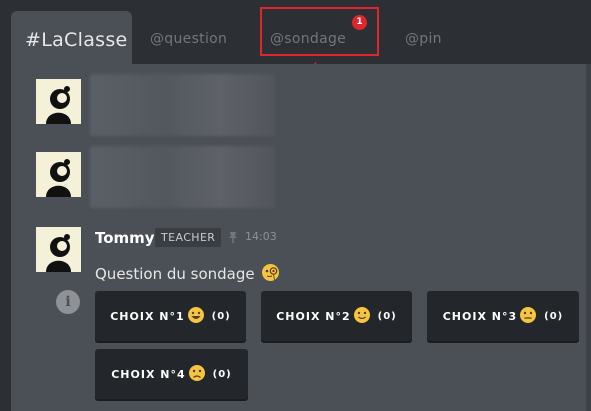  What do you see at coordinates (528, 316) in the screenshot?
I see `neutral-face-icon` at bounding box center [528, 316].